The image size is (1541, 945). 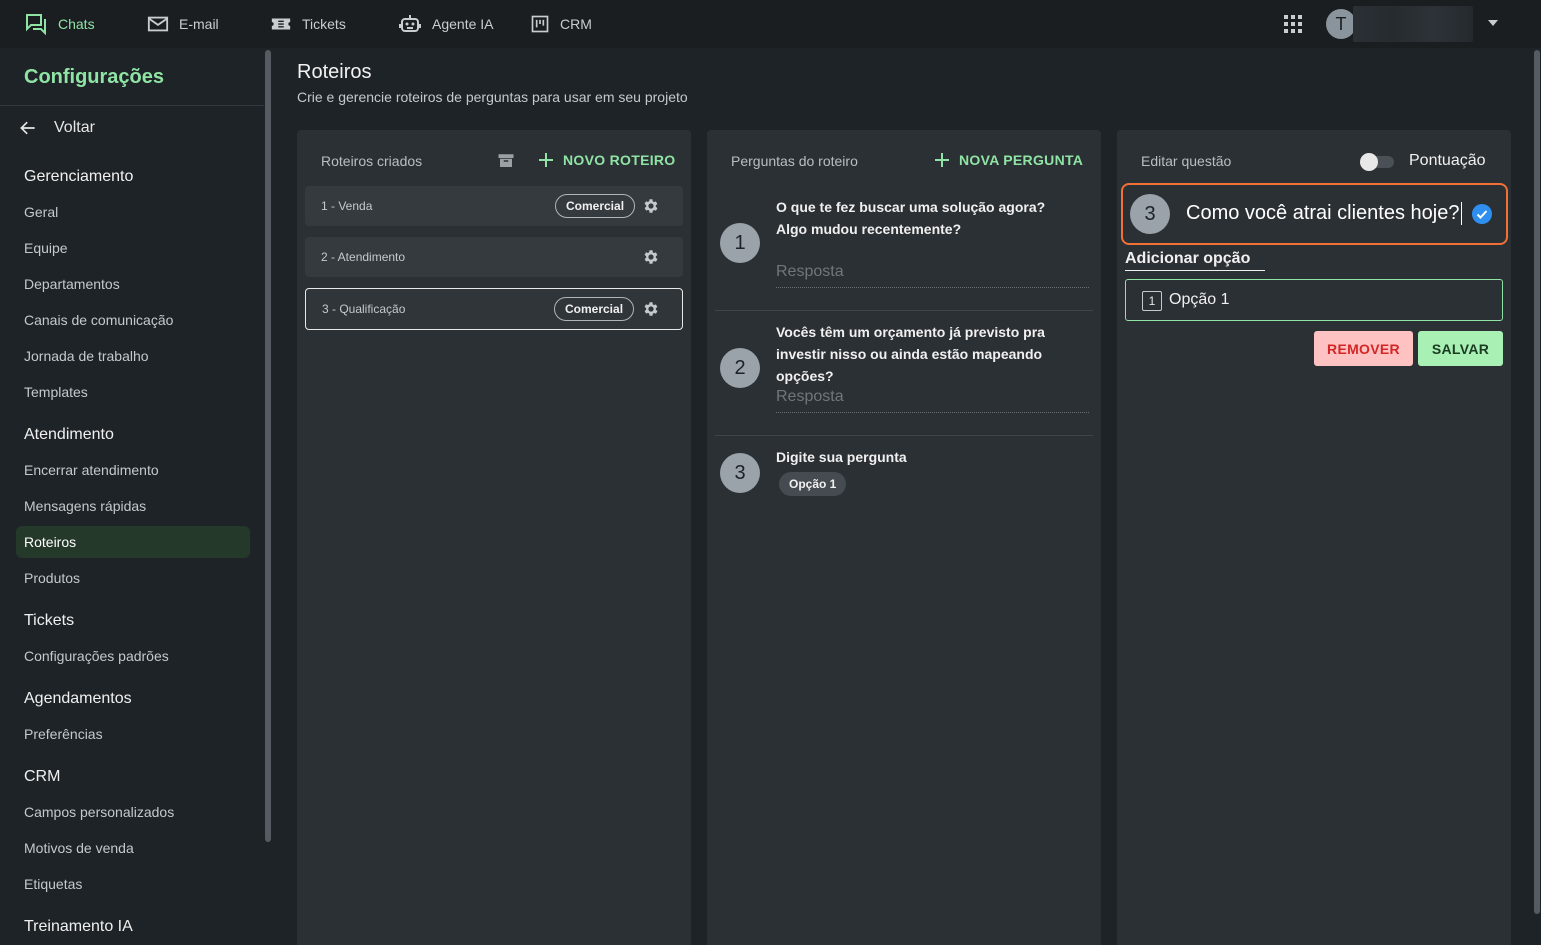 What do you see at coordinates (463, 24) in the screenshot?
I see `nav-agente-ia-label: Agente IA` at bounding box center [463, 24].